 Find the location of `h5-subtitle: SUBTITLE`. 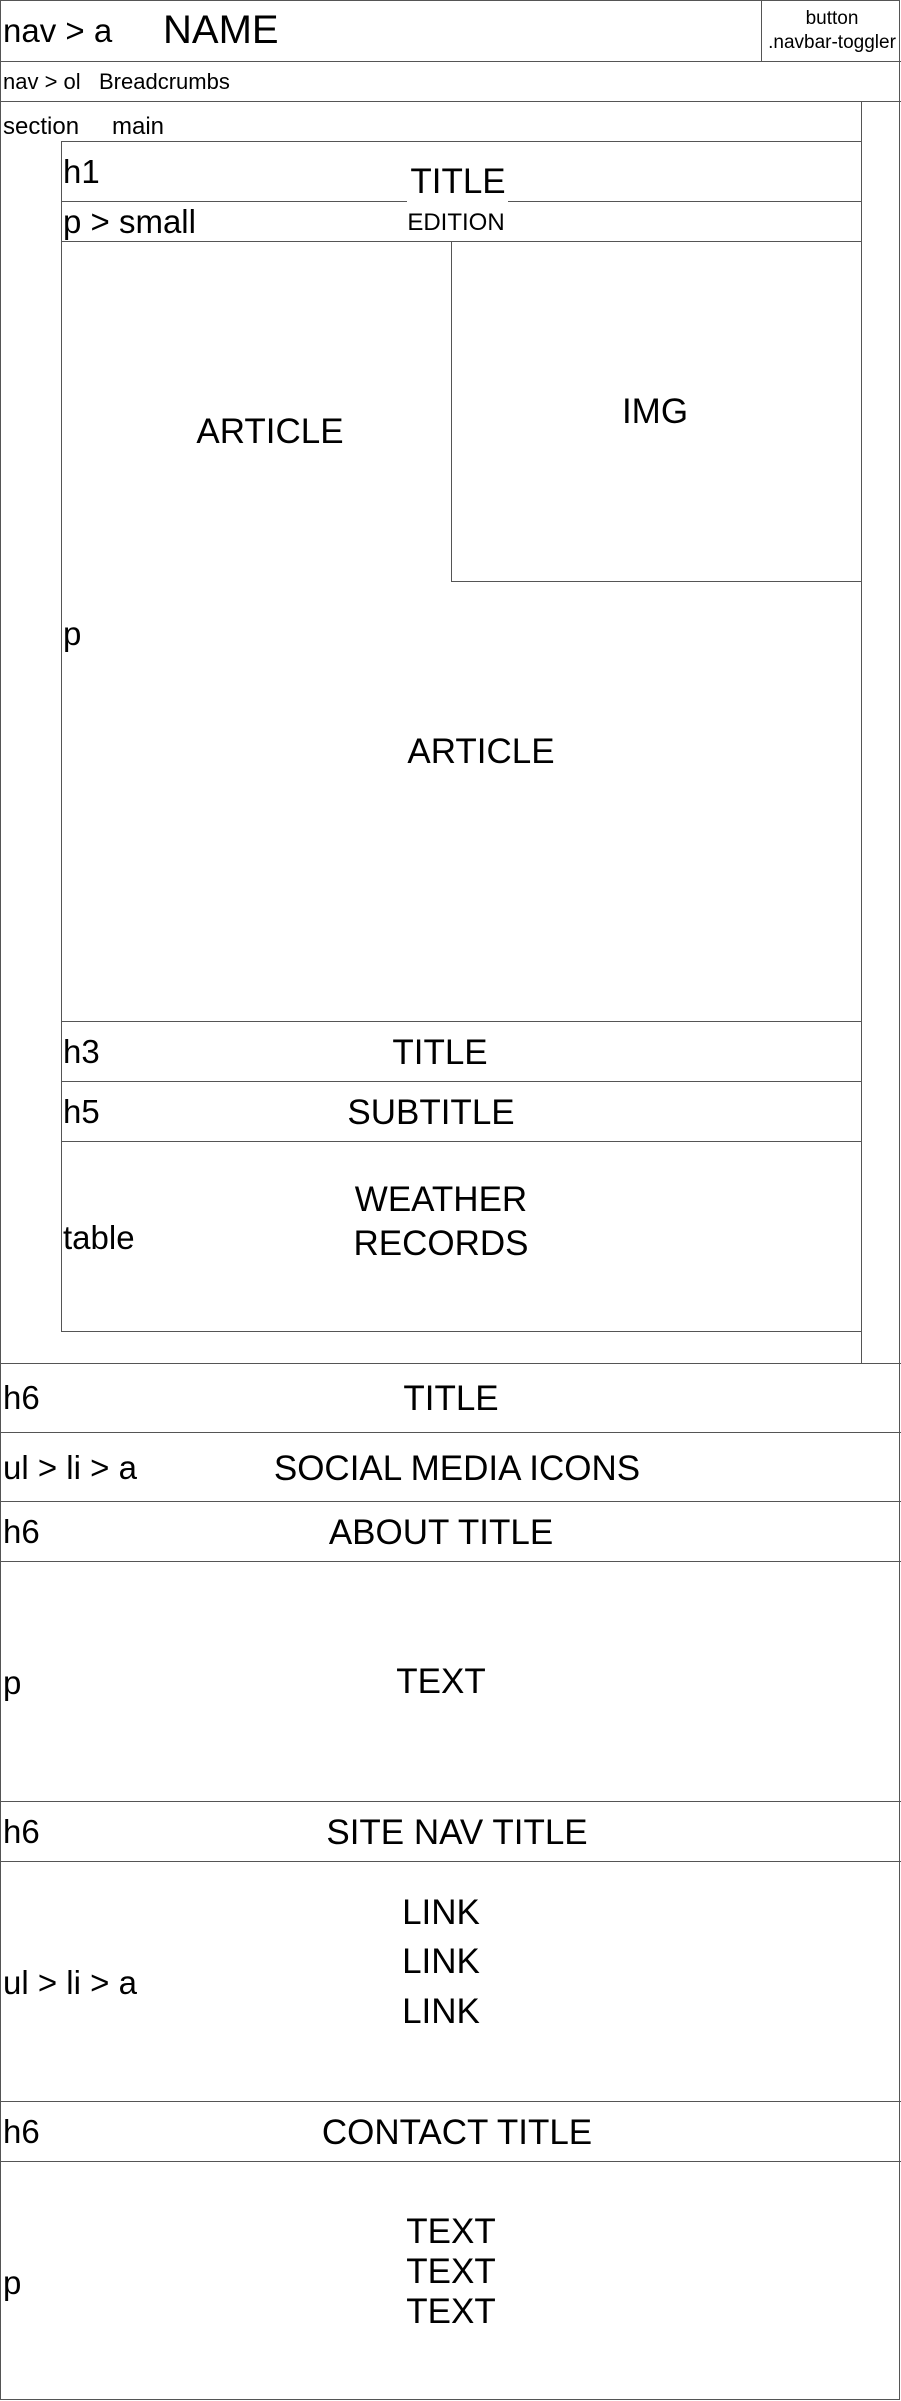

h5-subtitle: SUBTITLE is located at coordinates (431, 1112).